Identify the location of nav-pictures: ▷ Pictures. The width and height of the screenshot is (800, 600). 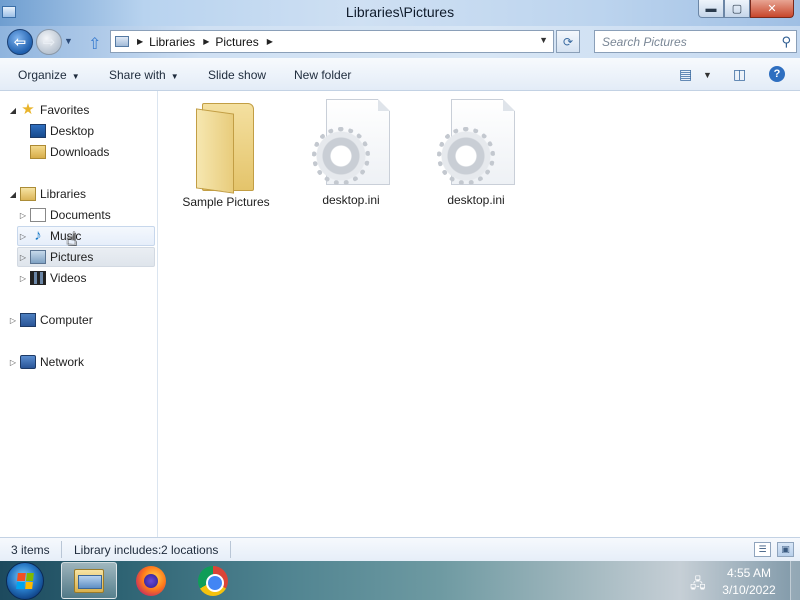
(86, 257).